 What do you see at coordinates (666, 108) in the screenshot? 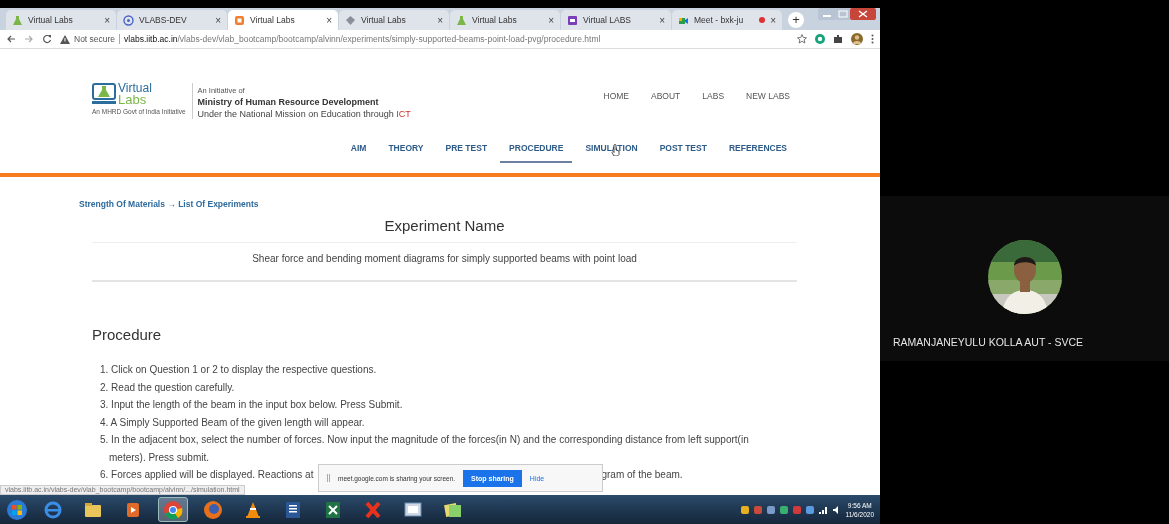
I see `nav-link: ABOUT` at bounding box center [666, 108].